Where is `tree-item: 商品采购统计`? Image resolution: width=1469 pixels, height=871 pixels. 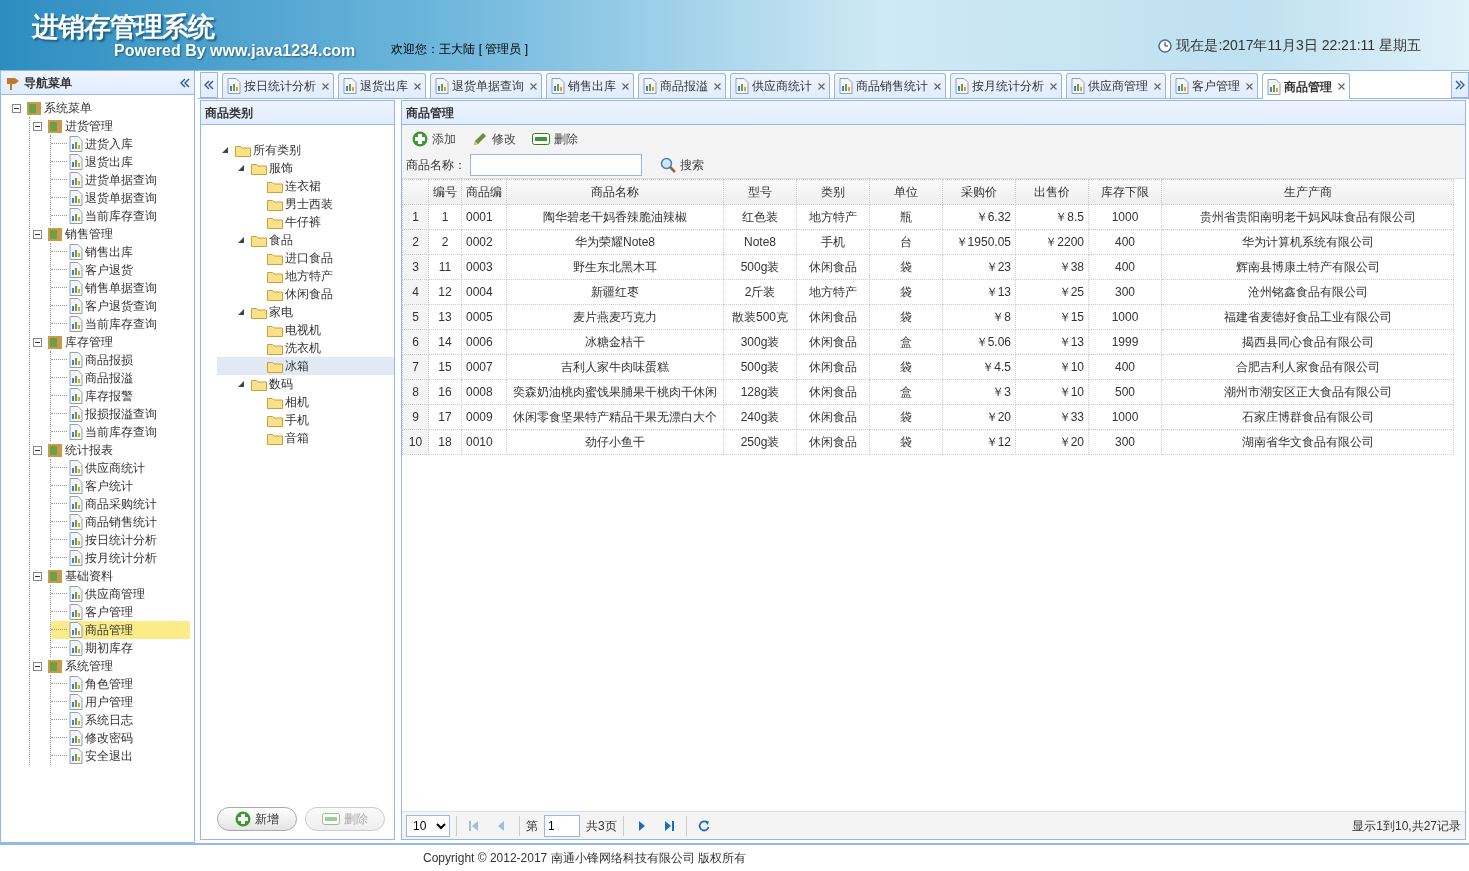
tree-item: 商品采购统计 is located at coordinates (120, 504).